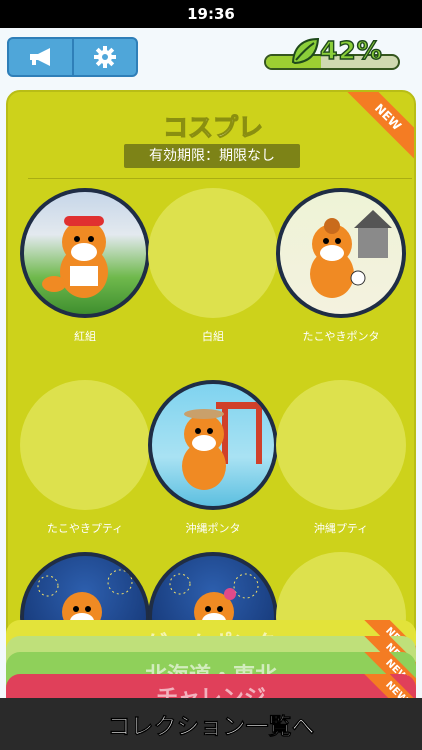  Describe the element at coordinates (85, 336) in the screenshot. I see `badge-label: 紅組` at that location.